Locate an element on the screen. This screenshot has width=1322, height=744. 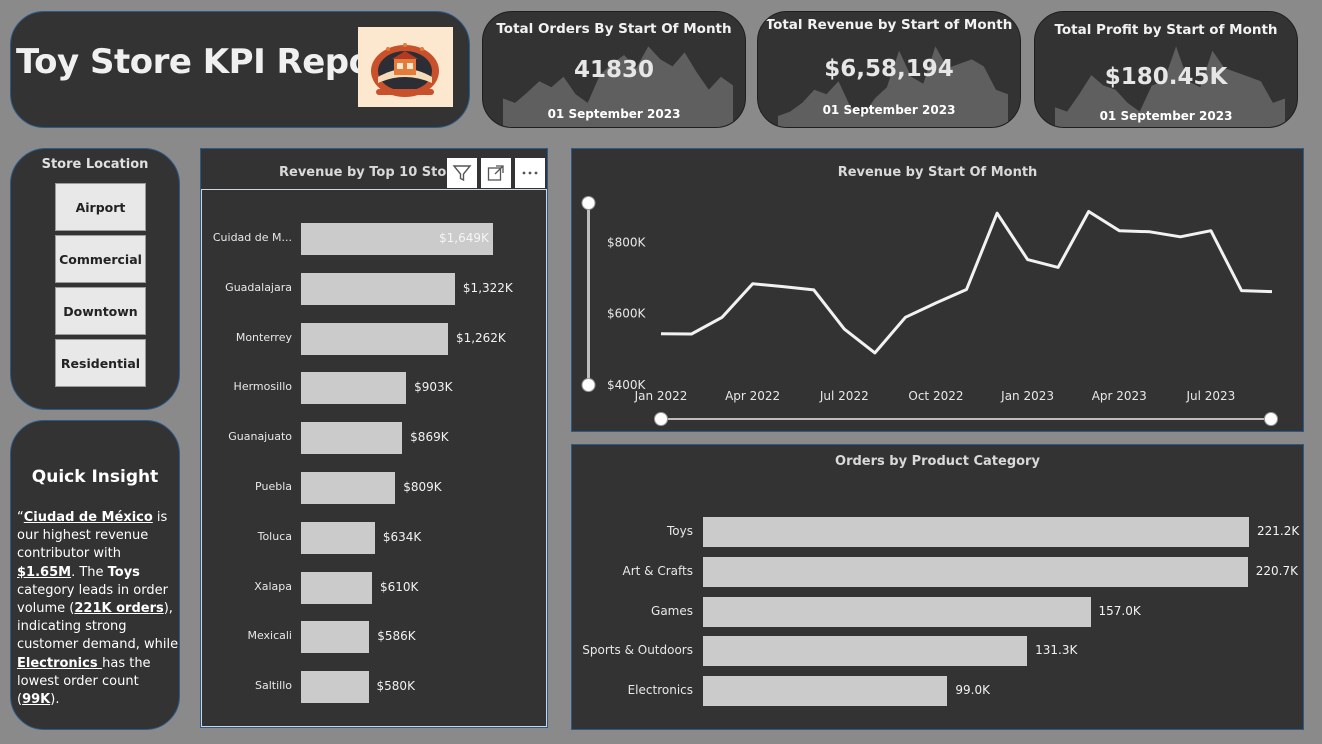
bar-category-label: Toluca is located at coordinates (274, 536).